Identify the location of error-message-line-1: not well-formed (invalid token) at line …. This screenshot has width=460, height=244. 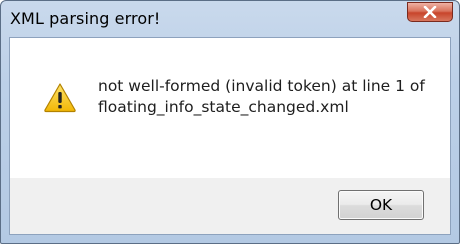
(261, 86).